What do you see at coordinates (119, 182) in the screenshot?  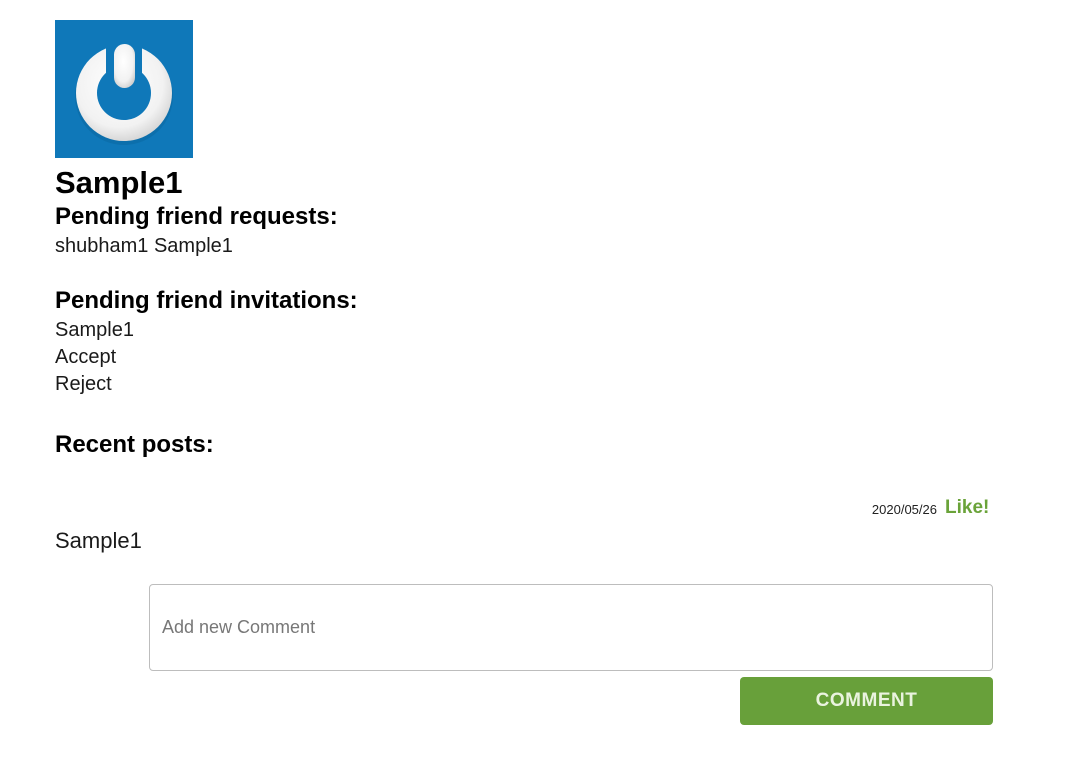 I see `profile-name: Sample1` at bounding box center [119, 182].